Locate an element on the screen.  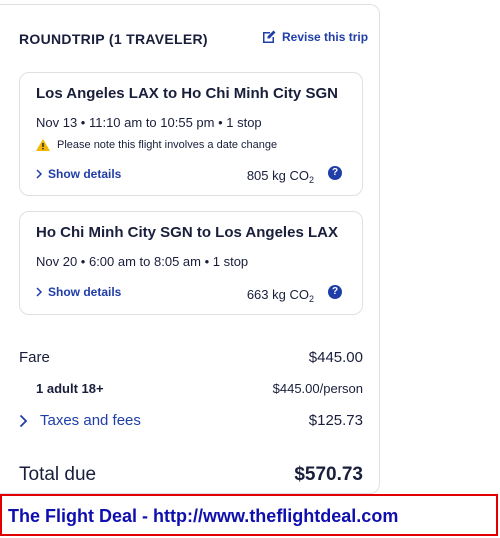
co2-emissions: 663 kg CO2 is located at coordinates (280, 295).